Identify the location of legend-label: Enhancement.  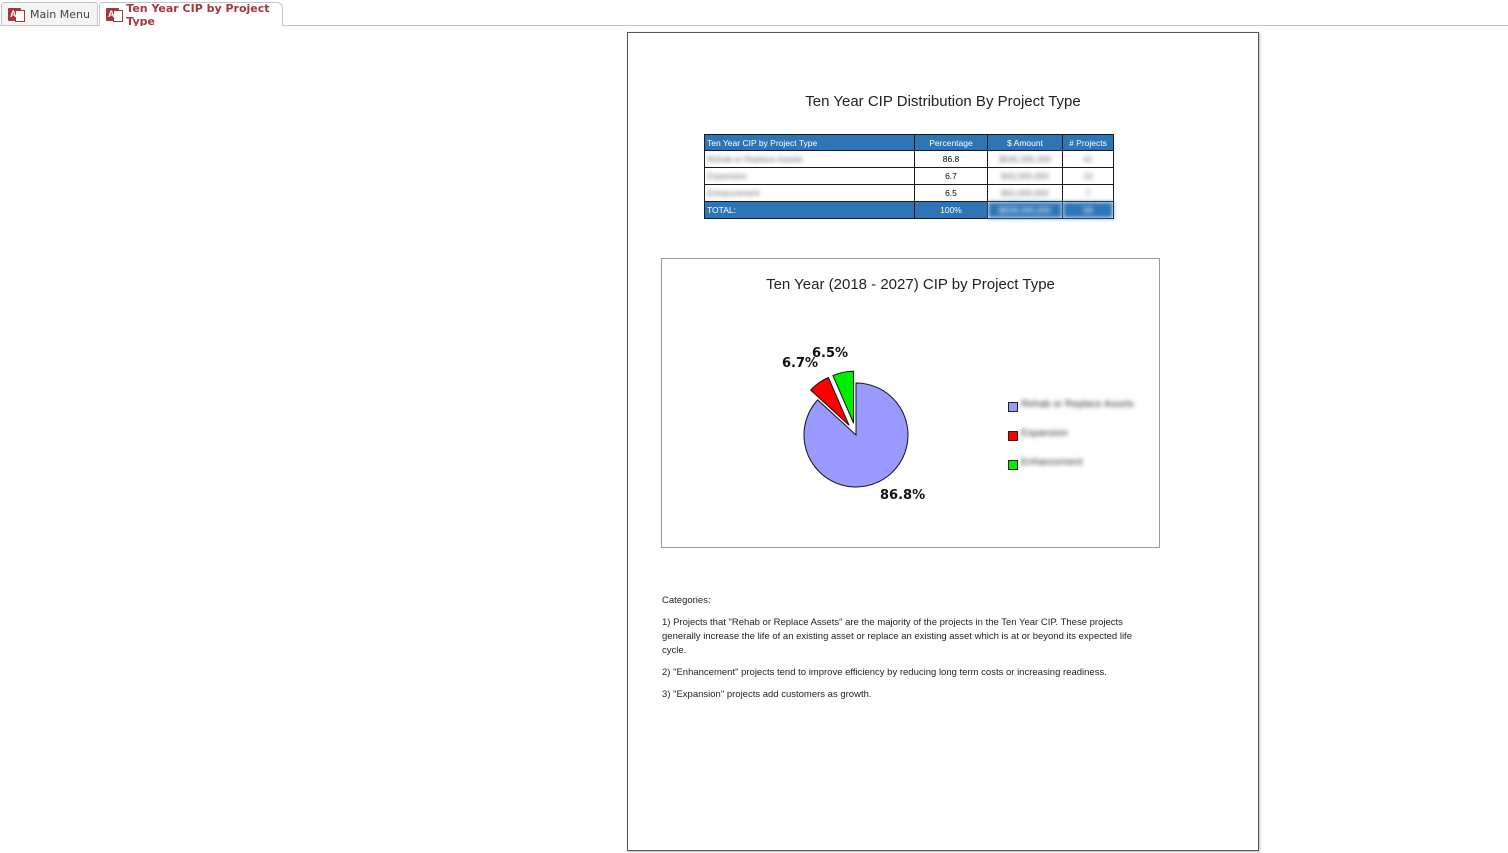
(1052, 462).